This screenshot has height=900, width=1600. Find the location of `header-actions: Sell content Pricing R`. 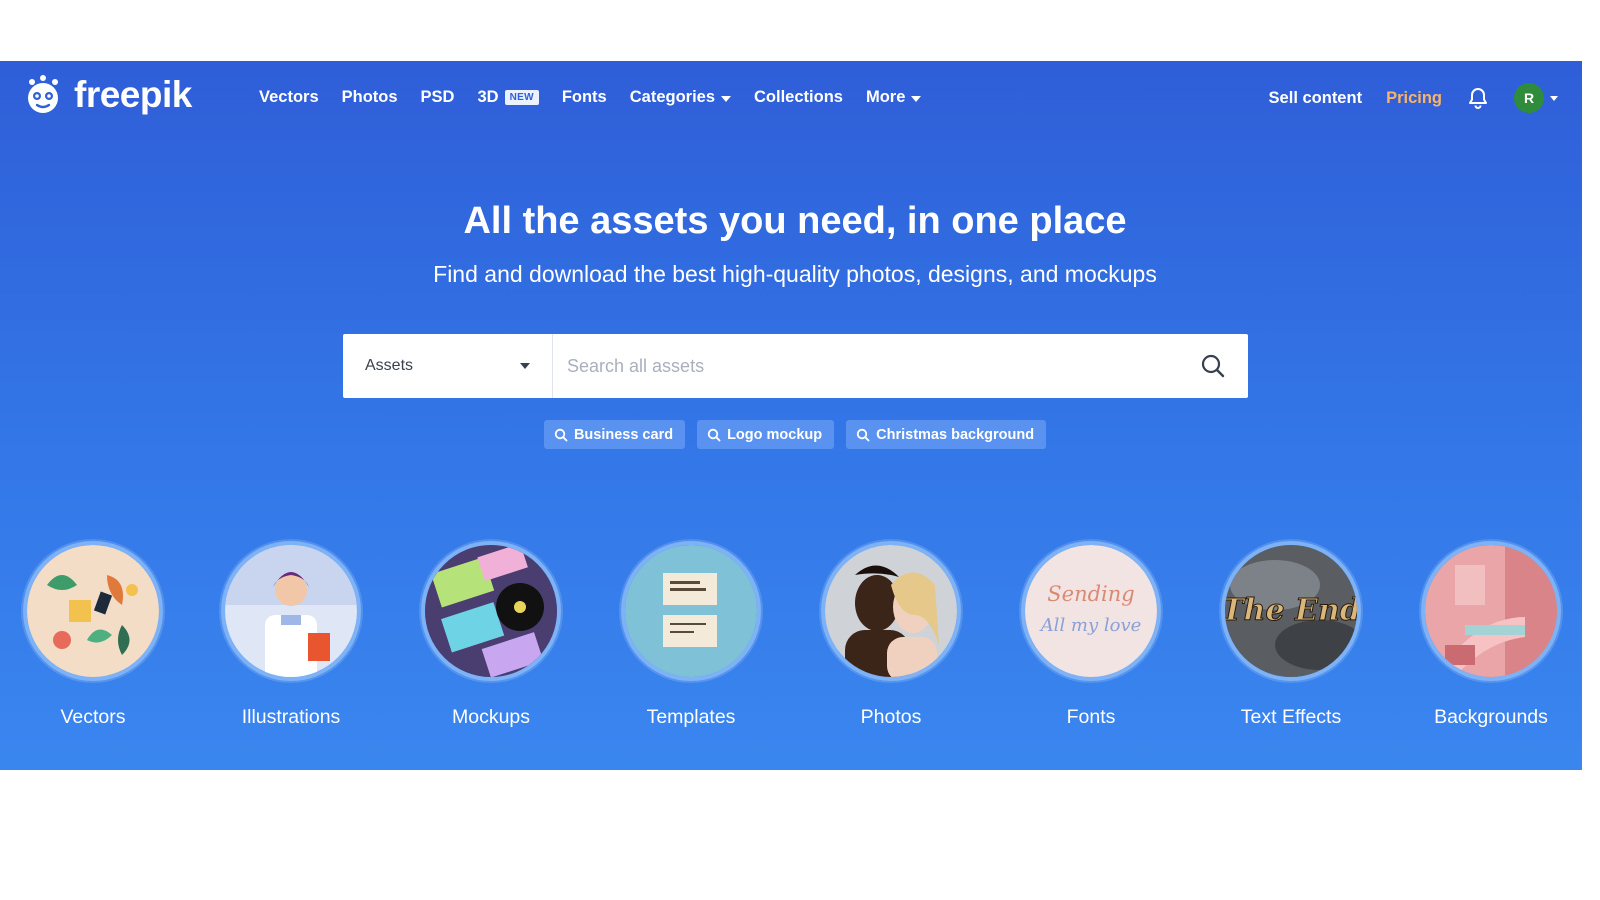

header-actions: Sell content Pricing R is located at coordinates (1413, 98).